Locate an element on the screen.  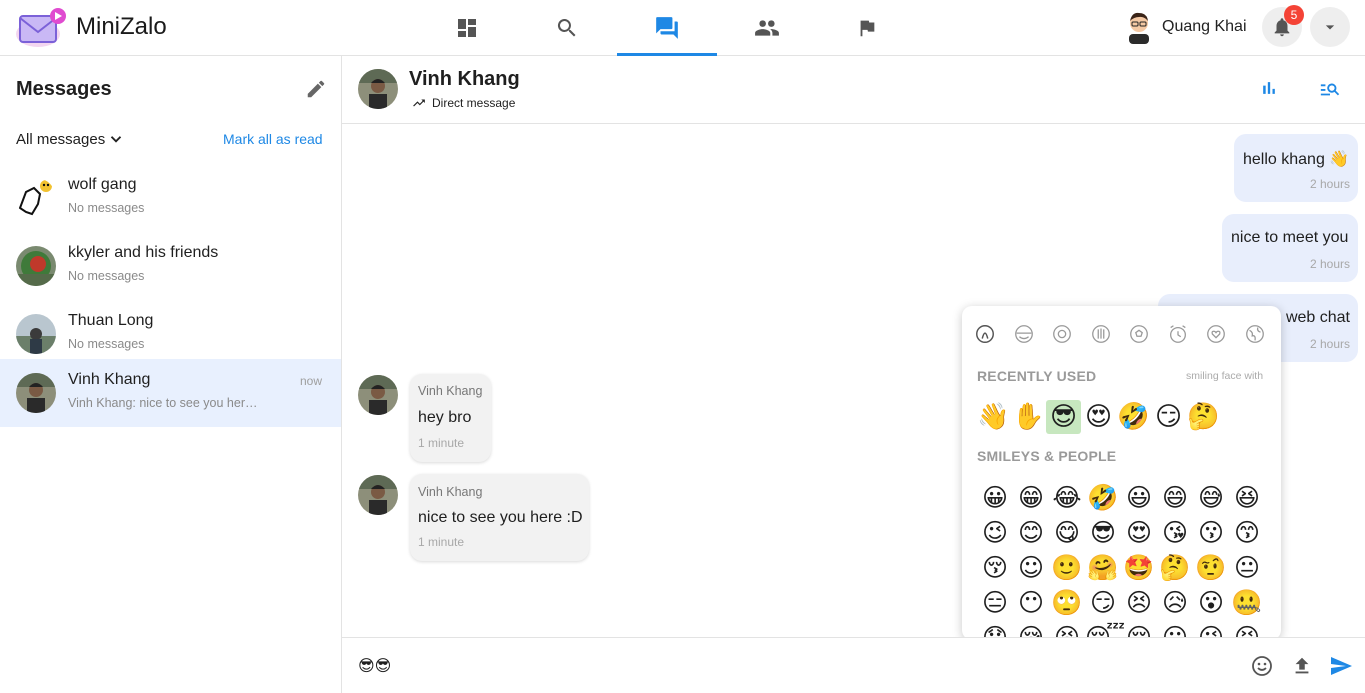
emoji-button: 😶 is located at coordinates (1031, 602).